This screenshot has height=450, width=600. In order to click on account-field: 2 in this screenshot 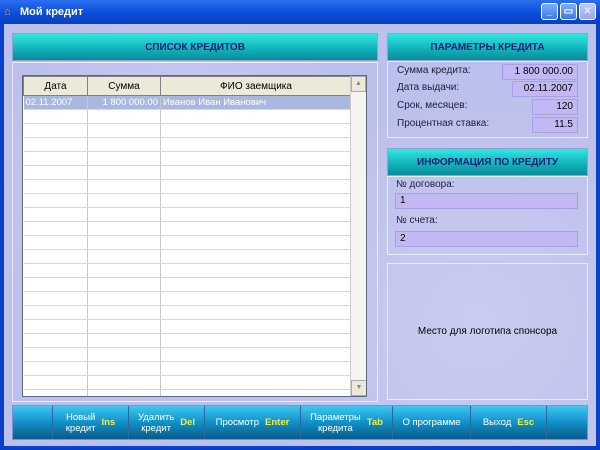, I will do `click(486, 239)`.